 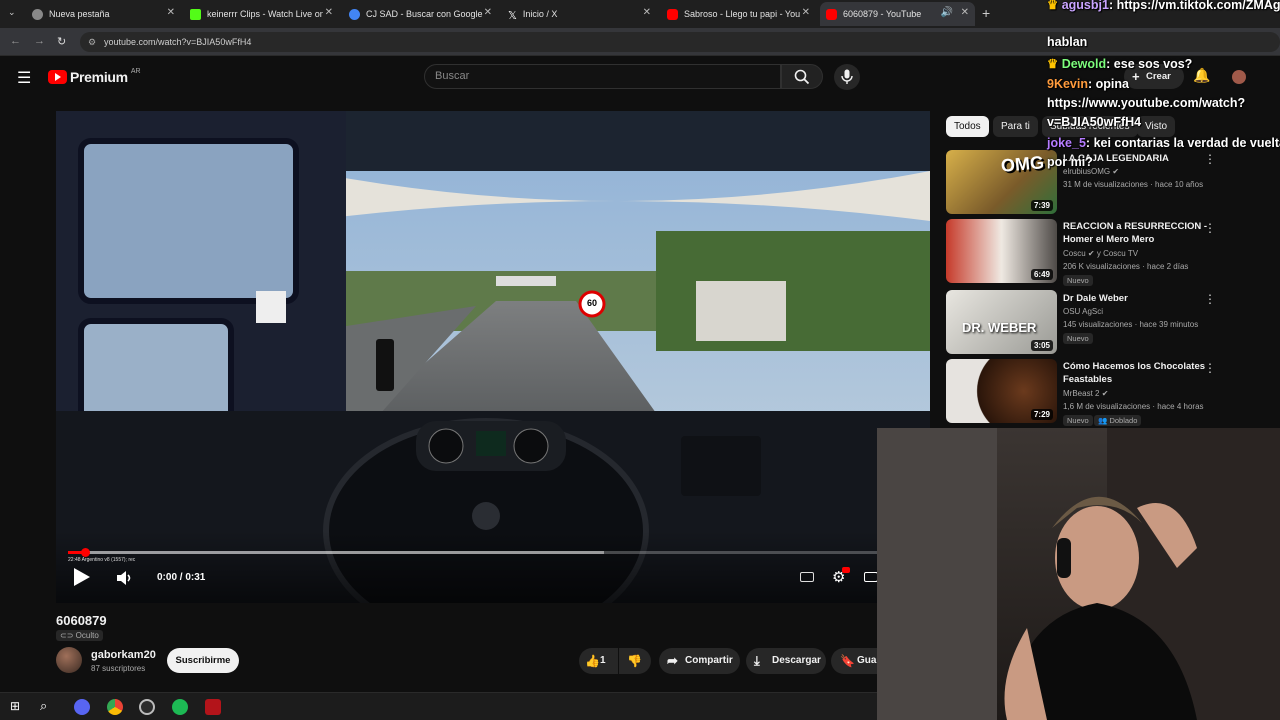 I want to click on chat-message: por mi?, so click(x=1070, y=162).